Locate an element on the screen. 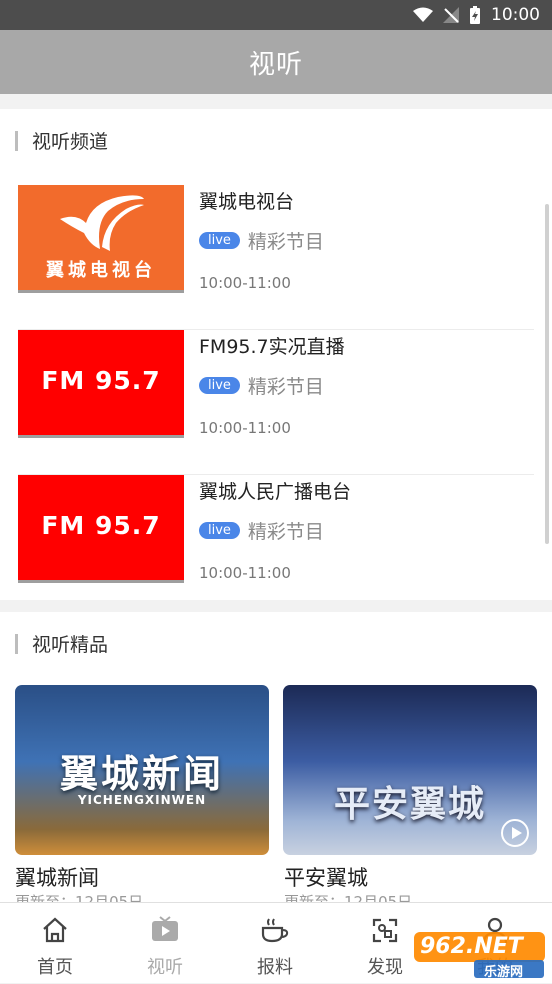  channels-section-title: 视听频道 is located at coordinates (61, 140).